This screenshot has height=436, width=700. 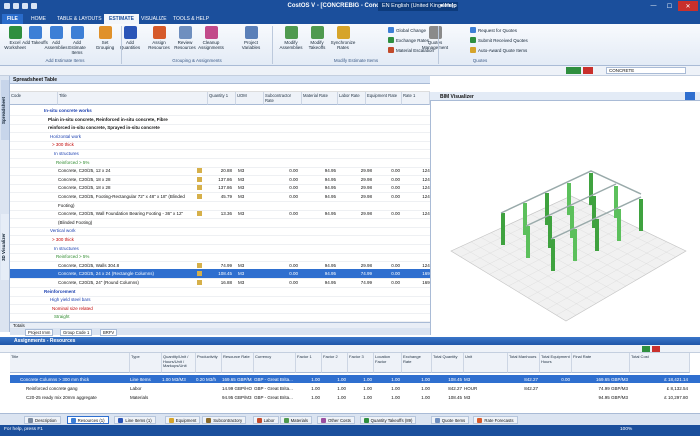 I want to click on add-quantities-icon, so click(x=130, y=32).